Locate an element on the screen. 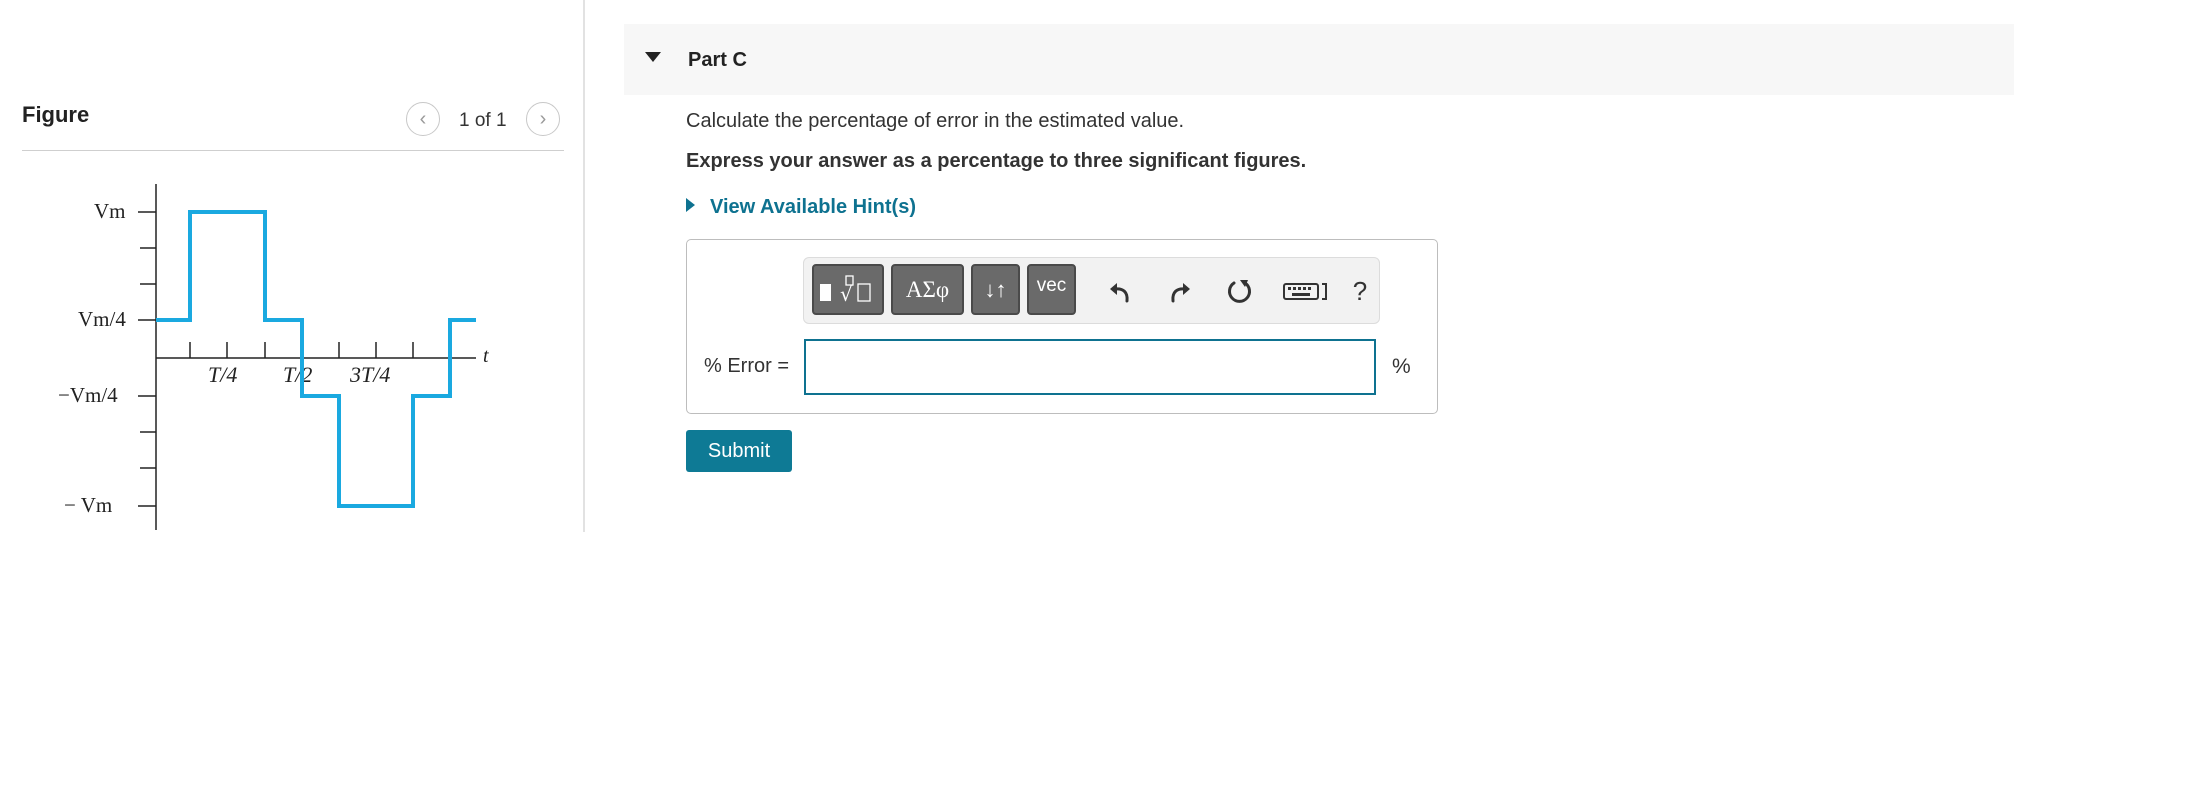 The height and width of the screenshot is (797, 2193). subscript-superscript-button: ↓↑ is located at coordinates (995, 289).